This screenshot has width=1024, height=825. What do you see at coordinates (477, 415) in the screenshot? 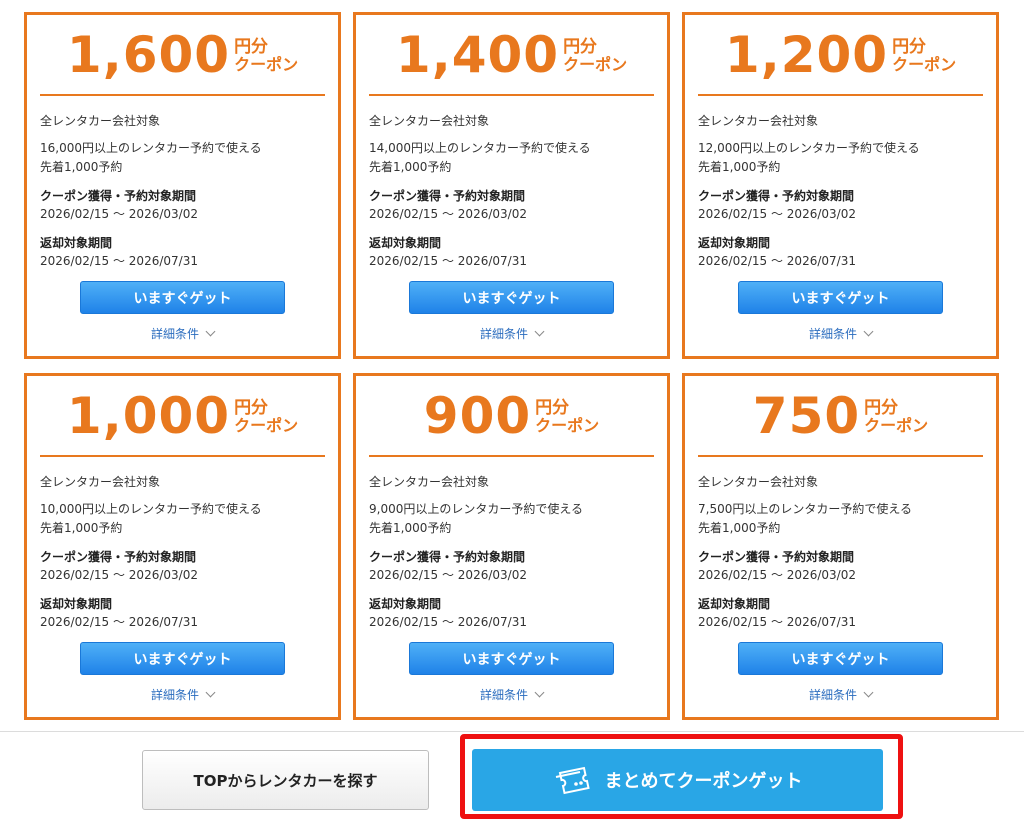
I see `coupon-amount: 900` at bounding box center [477, 415].